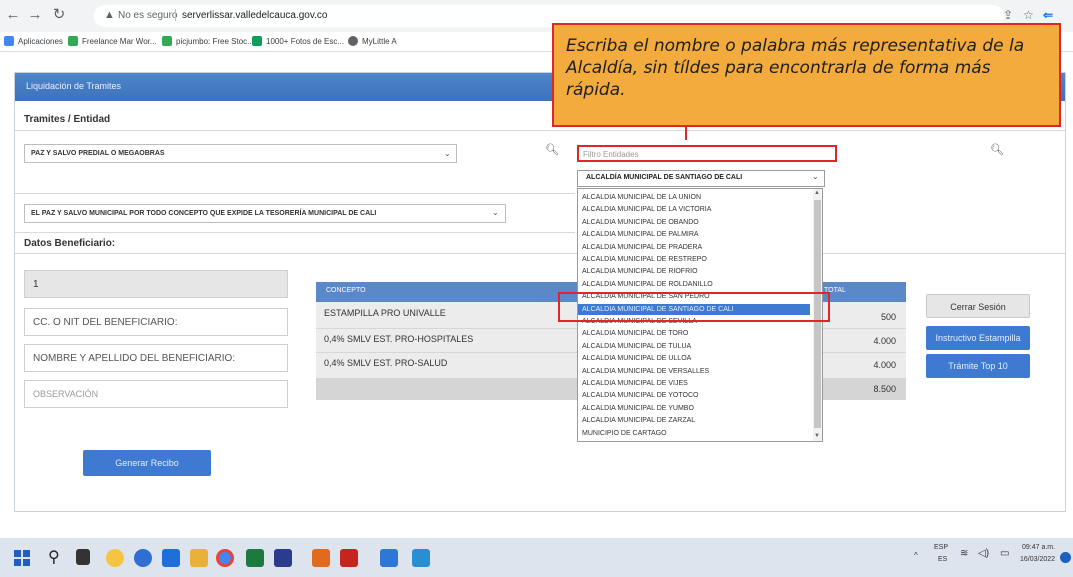  What do you see at coordinates (817, 193) in the screenshot?
I see `scroll-up-icon: ▲` at bounding box center [817, 193].